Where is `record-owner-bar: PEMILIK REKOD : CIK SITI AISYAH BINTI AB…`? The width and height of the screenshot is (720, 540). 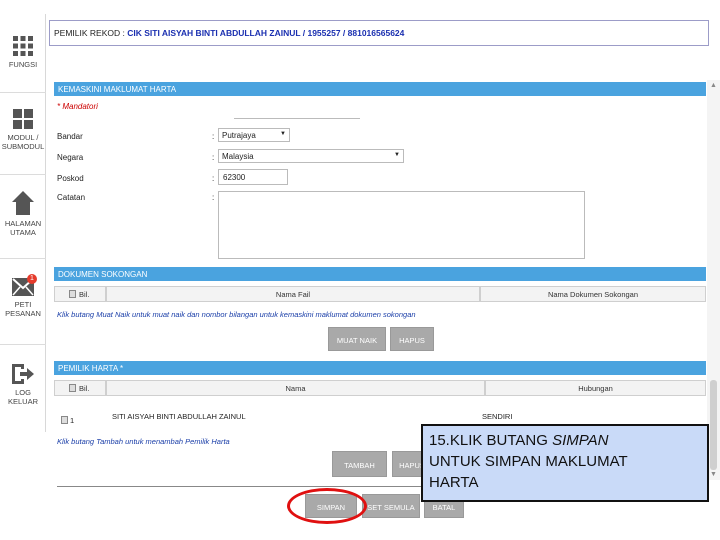 record-owner-bar: PEMILIK REKOD : CIK SITI AISYAH BINTI AB… is located at coordinates (379, 33).